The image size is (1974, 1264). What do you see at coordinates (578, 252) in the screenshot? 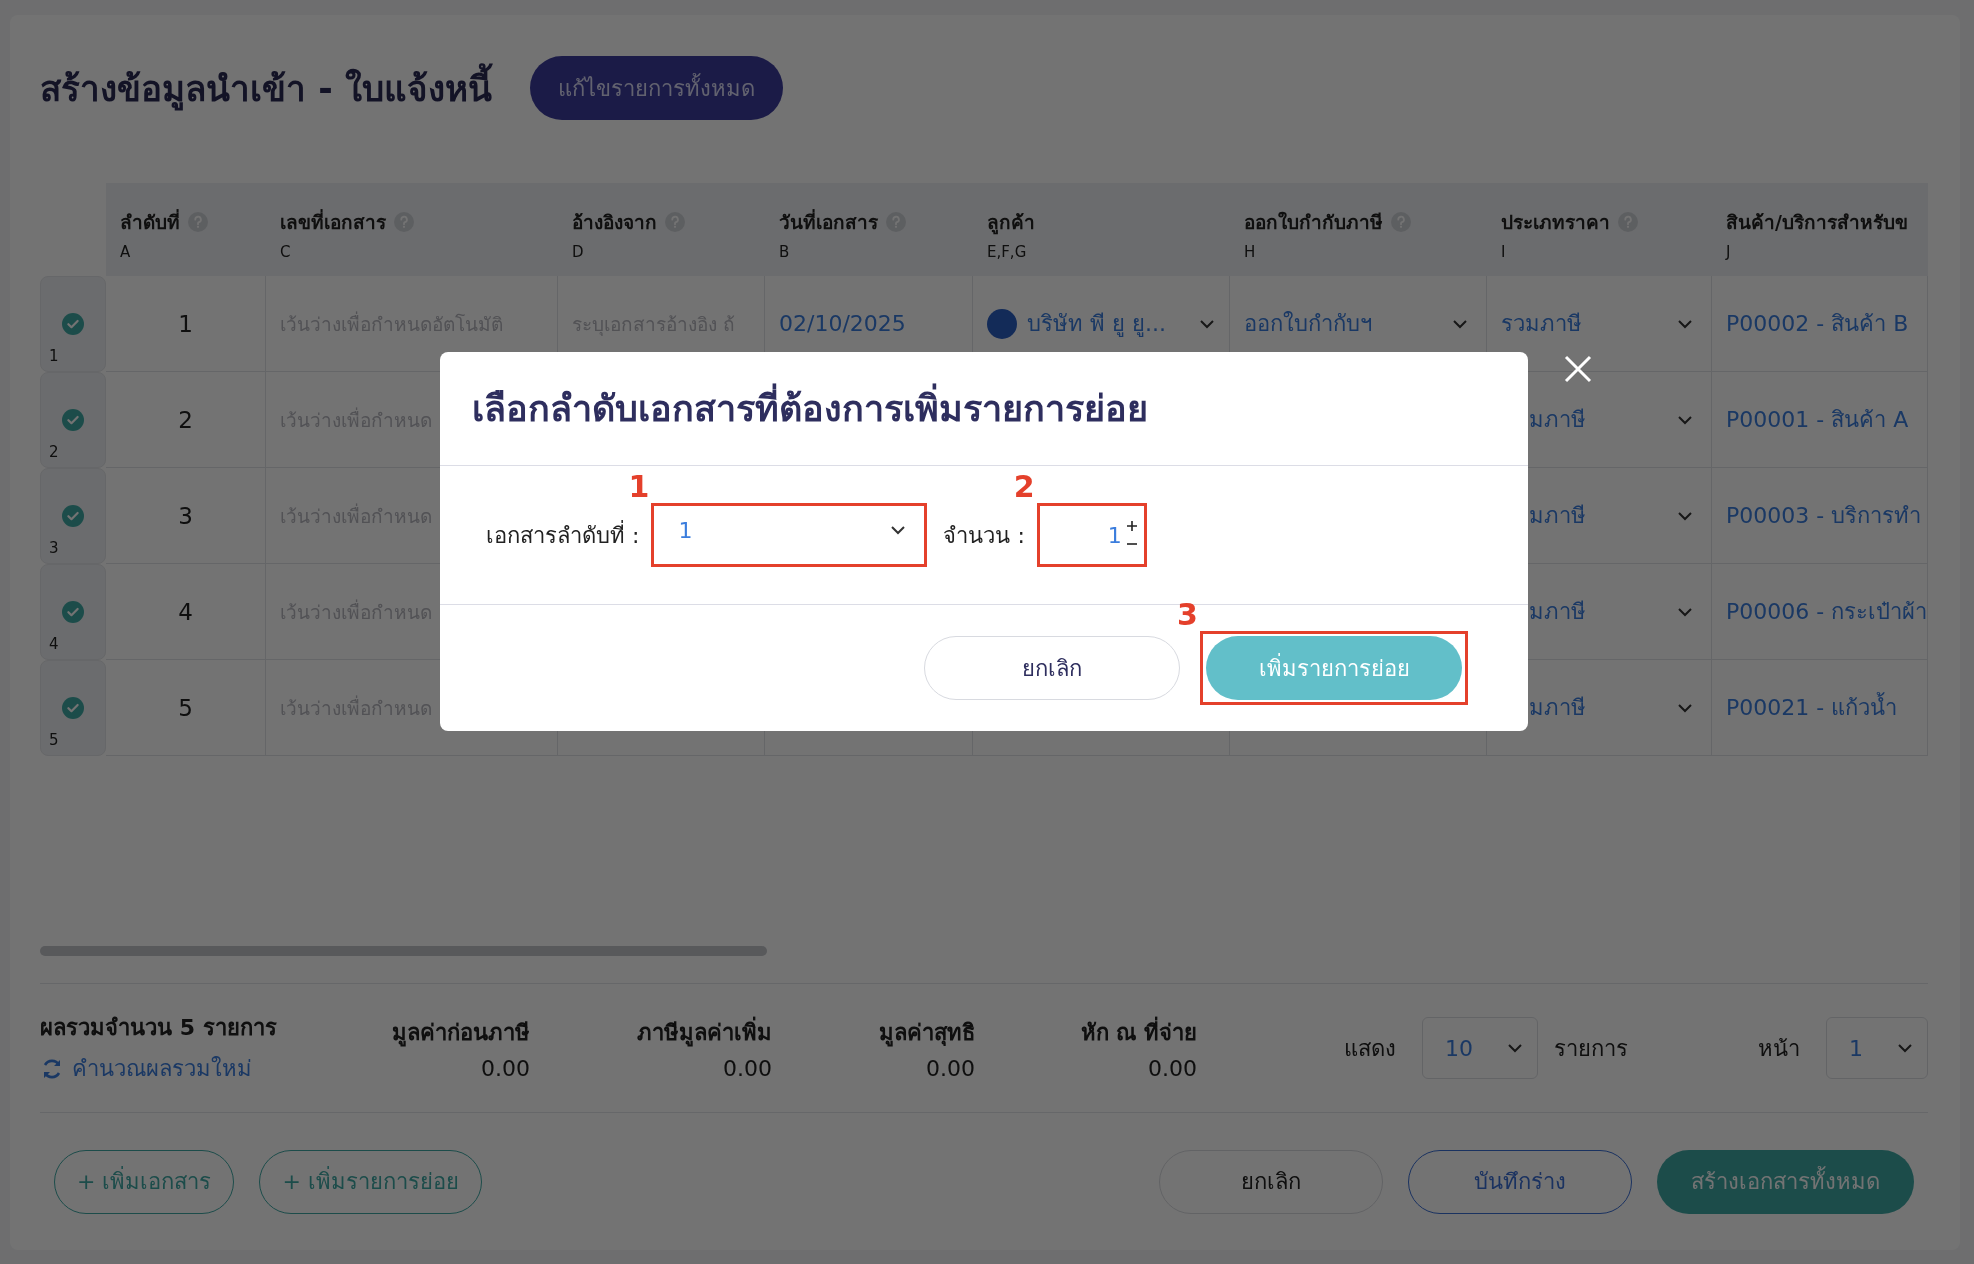
I see `column-letter: D` at bounding box center [578, 252].